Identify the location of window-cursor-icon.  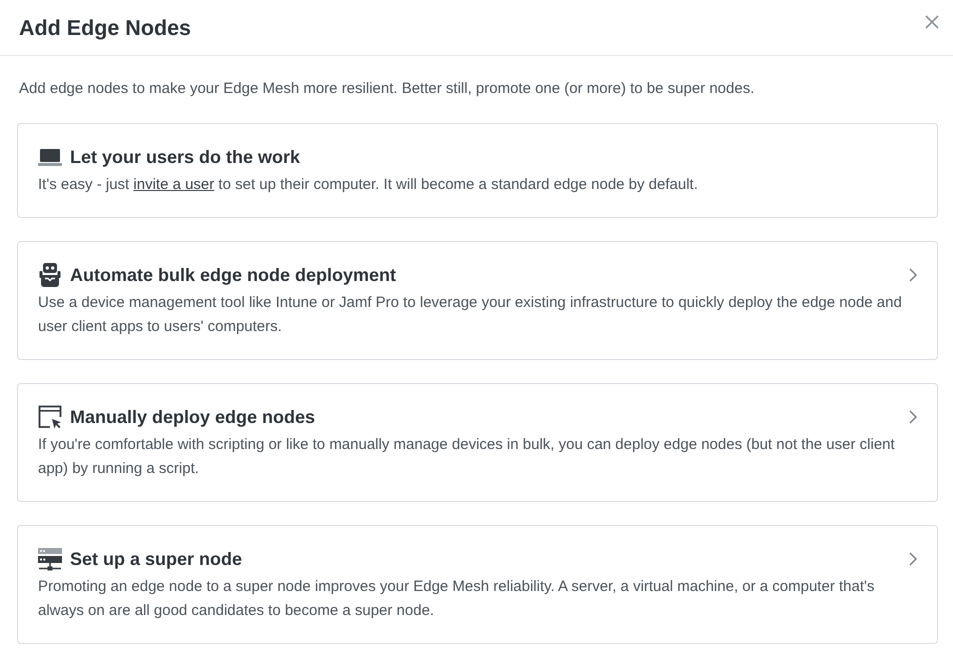
(50, 417).